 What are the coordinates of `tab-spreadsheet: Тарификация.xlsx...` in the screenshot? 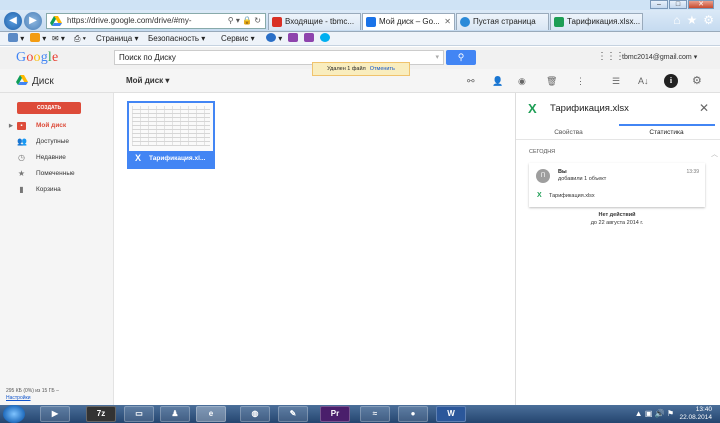 It's located at (596, 21).